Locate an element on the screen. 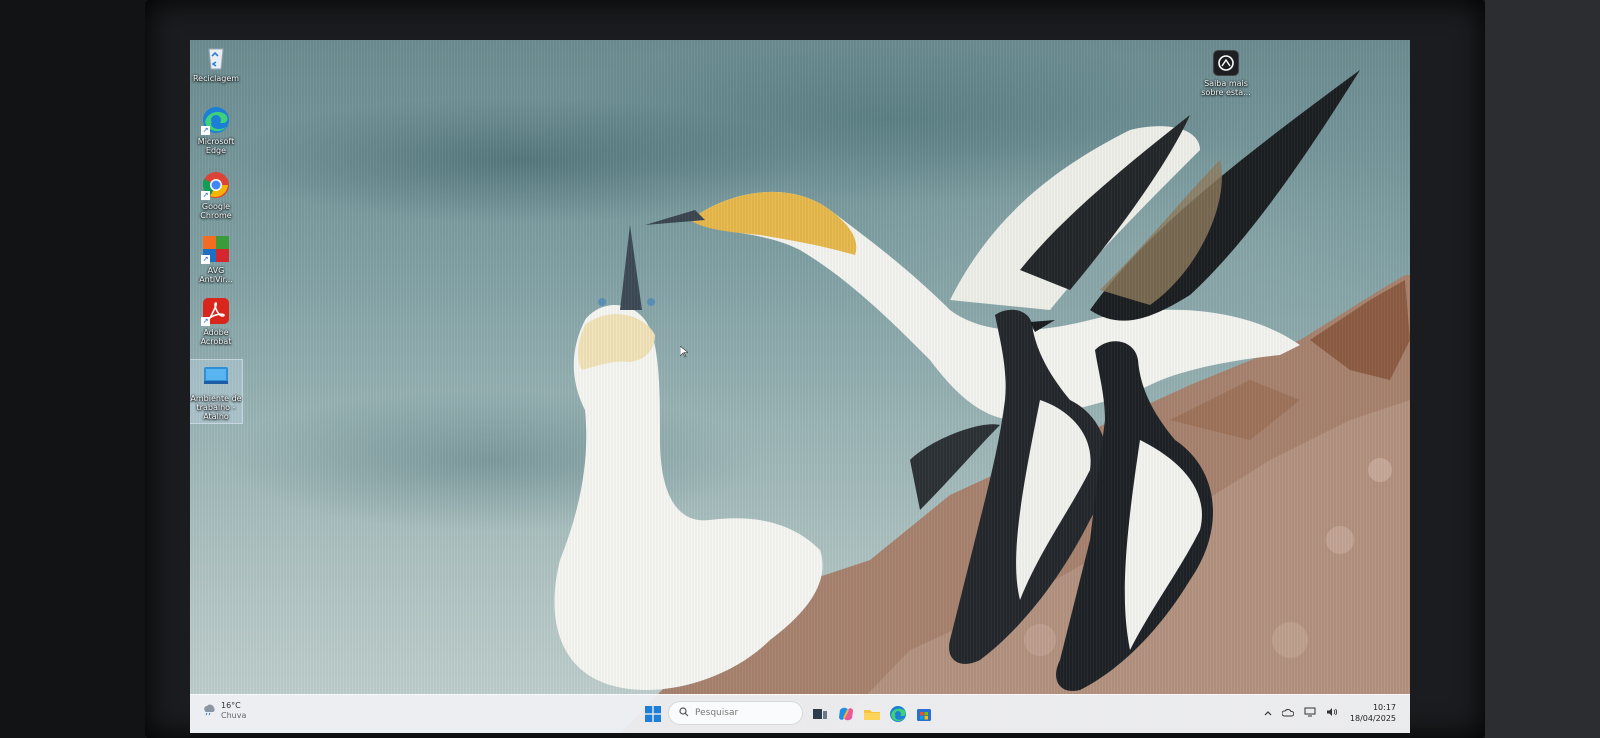 This screenshot has width=1600, height=738. taskbar-search: Pesquisar is located at coordinates (735, 713).